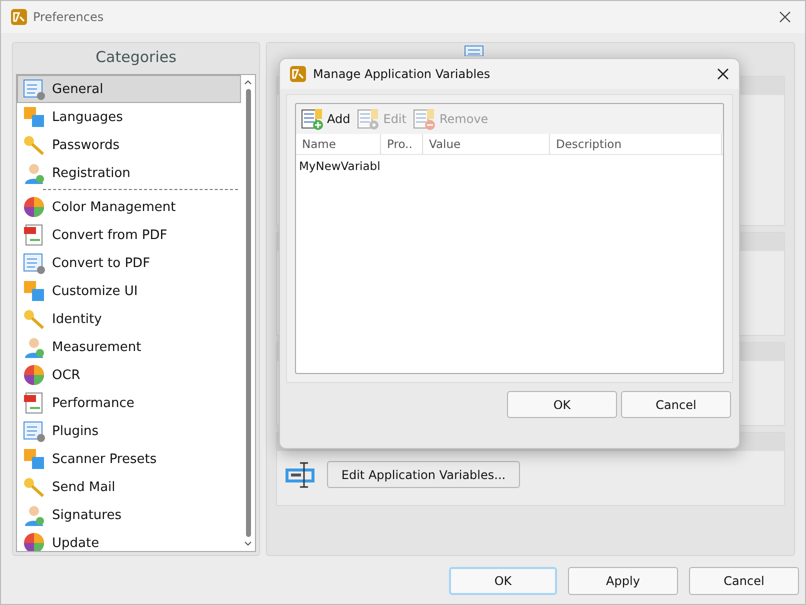 Image resolution: width=806 pixels, height=605 pixels. Describe the element at coordinates (34, 89) in the screenshot. I see `settings-icon` at that location.